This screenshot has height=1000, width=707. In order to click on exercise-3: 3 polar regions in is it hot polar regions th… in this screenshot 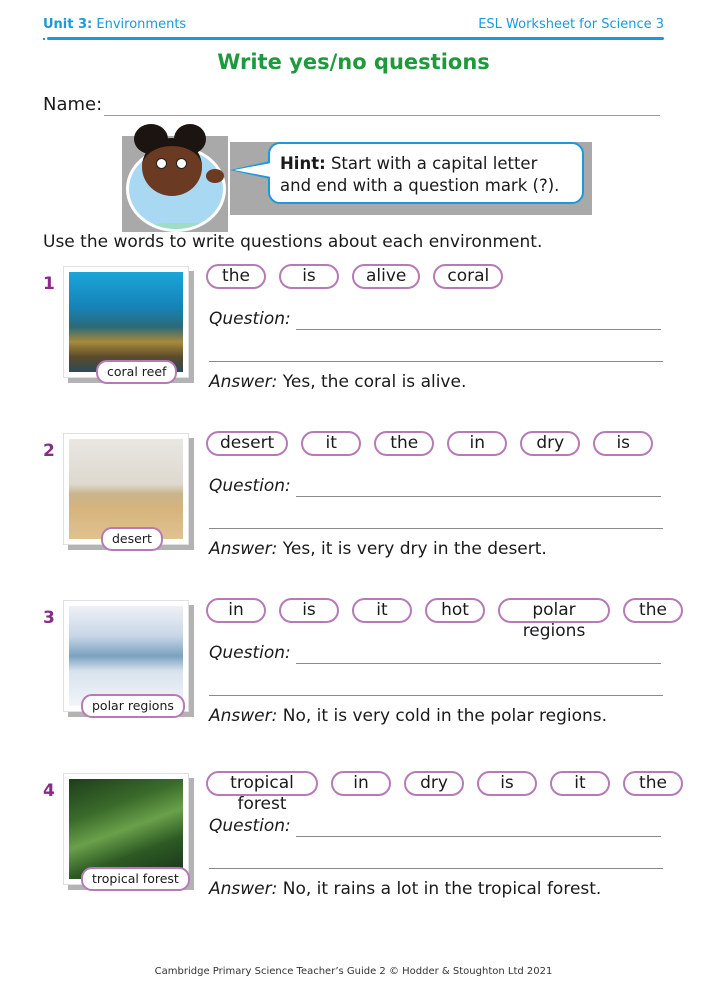, I will do `click(363, 673)`.